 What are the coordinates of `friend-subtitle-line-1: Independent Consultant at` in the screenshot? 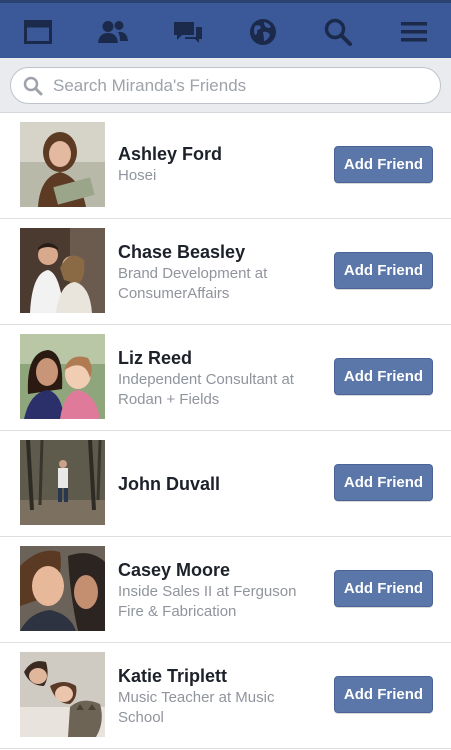 It's located at (206, 379).